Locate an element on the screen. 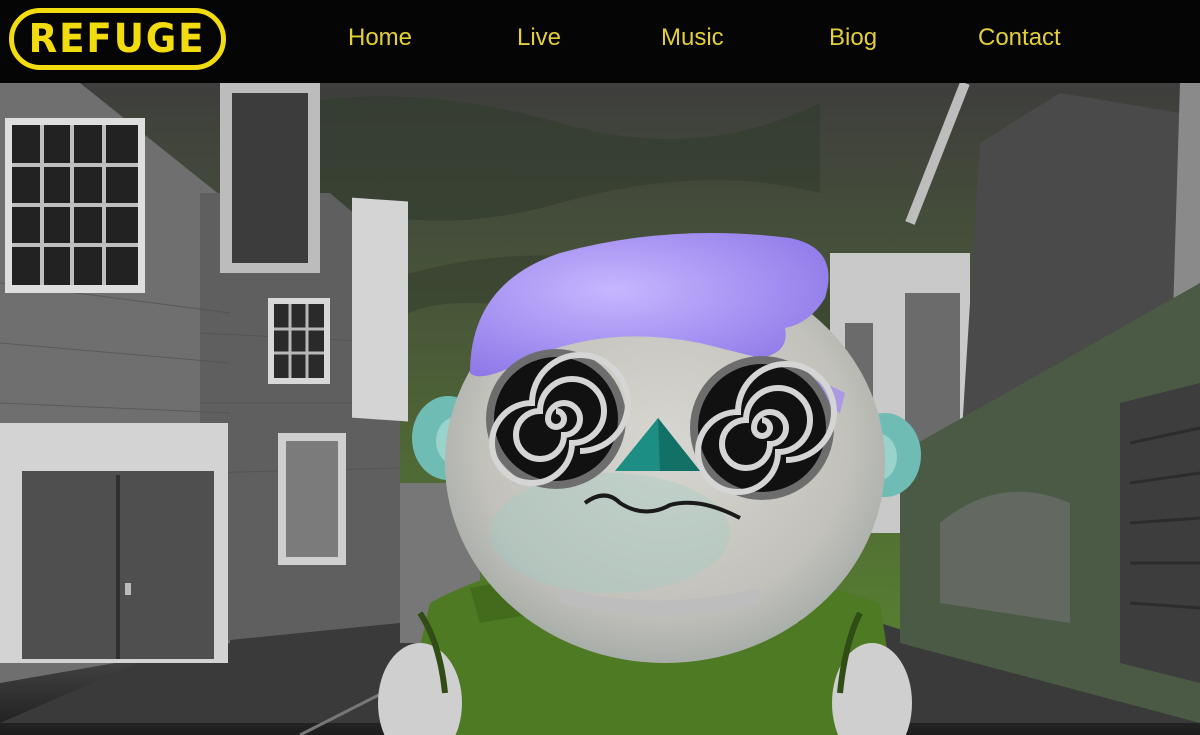 Image resolution: width=1200 pixels, height=735 pixels. nav-live-link: Live is located at coordinates (539, 38).